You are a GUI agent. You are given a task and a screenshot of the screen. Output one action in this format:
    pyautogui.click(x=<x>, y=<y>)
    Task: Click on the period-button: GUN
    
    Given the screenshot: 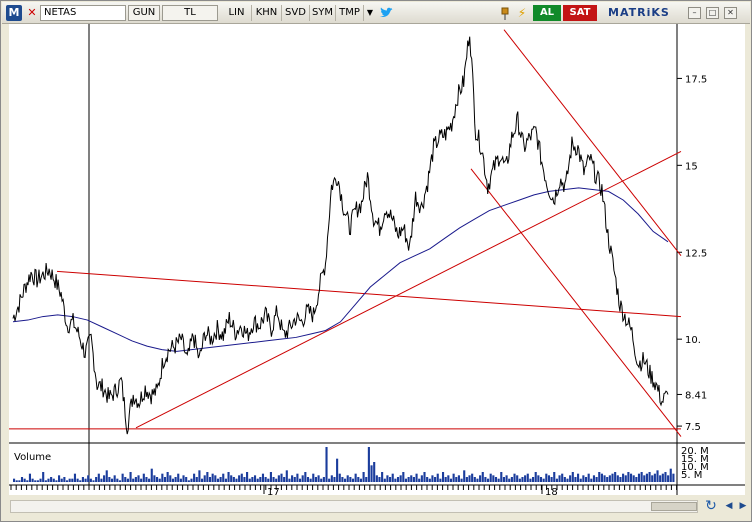 What is the action you would take?
    pyautogui.click(x=144, y=13)
    